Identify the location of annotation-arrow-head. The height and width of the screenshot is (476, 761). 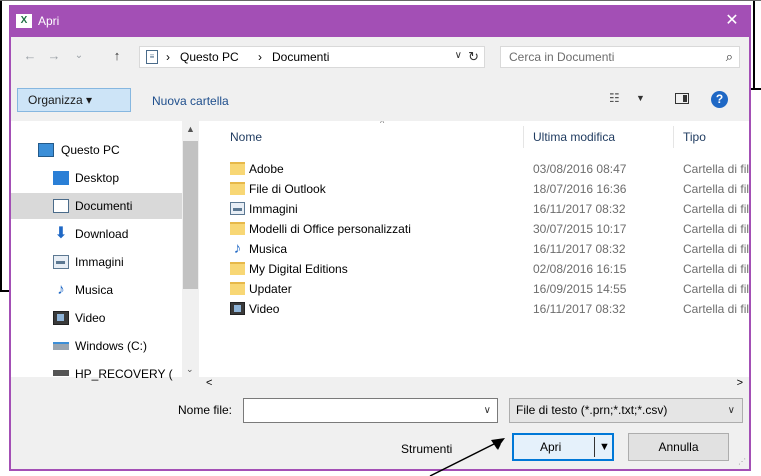
(498, 443).